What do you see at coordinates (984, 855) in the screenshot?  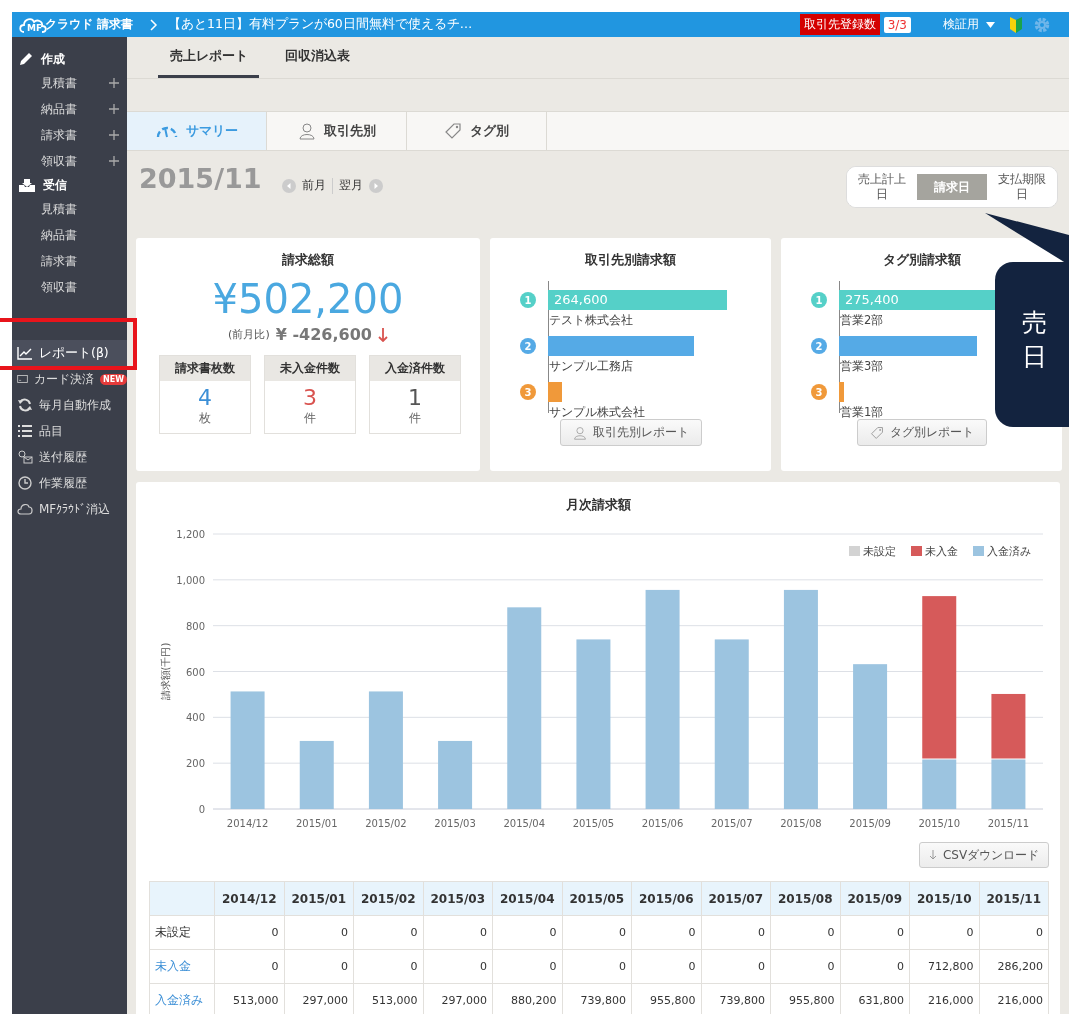 I see `csv-download-button: CSVダウンロード` at bounding box center [984, 855].